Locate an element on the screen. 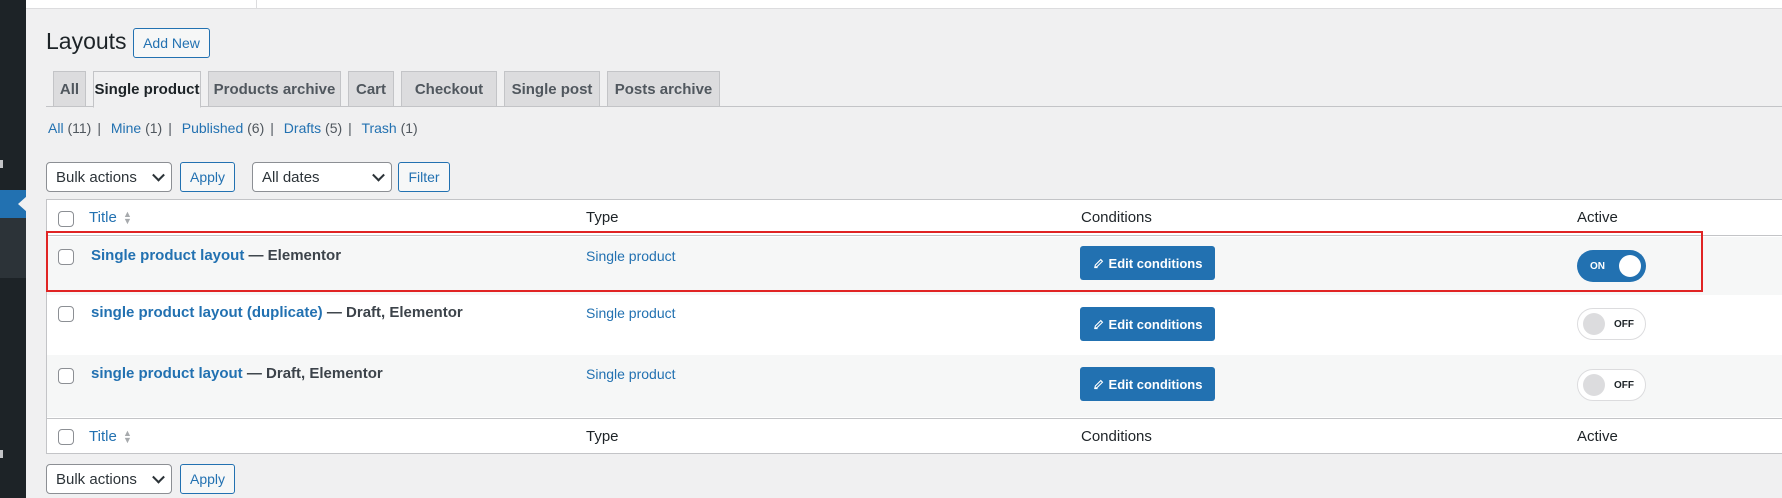 This screenshot has height=498, width=1782. apply-button: Apply is located at coordinates (207, 177).